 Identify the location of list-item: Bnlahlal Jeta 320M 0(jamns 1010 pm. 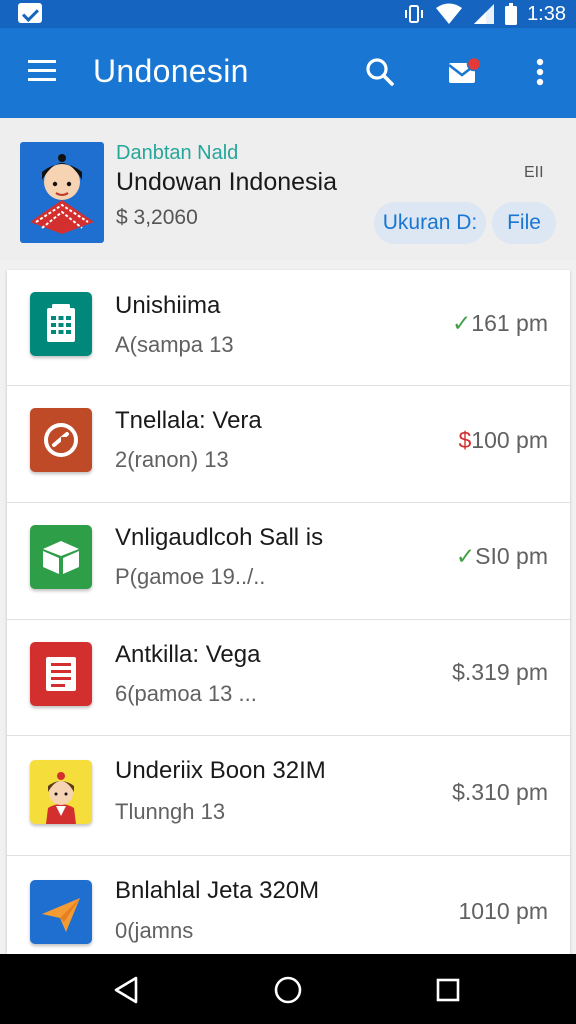
(288, 905).